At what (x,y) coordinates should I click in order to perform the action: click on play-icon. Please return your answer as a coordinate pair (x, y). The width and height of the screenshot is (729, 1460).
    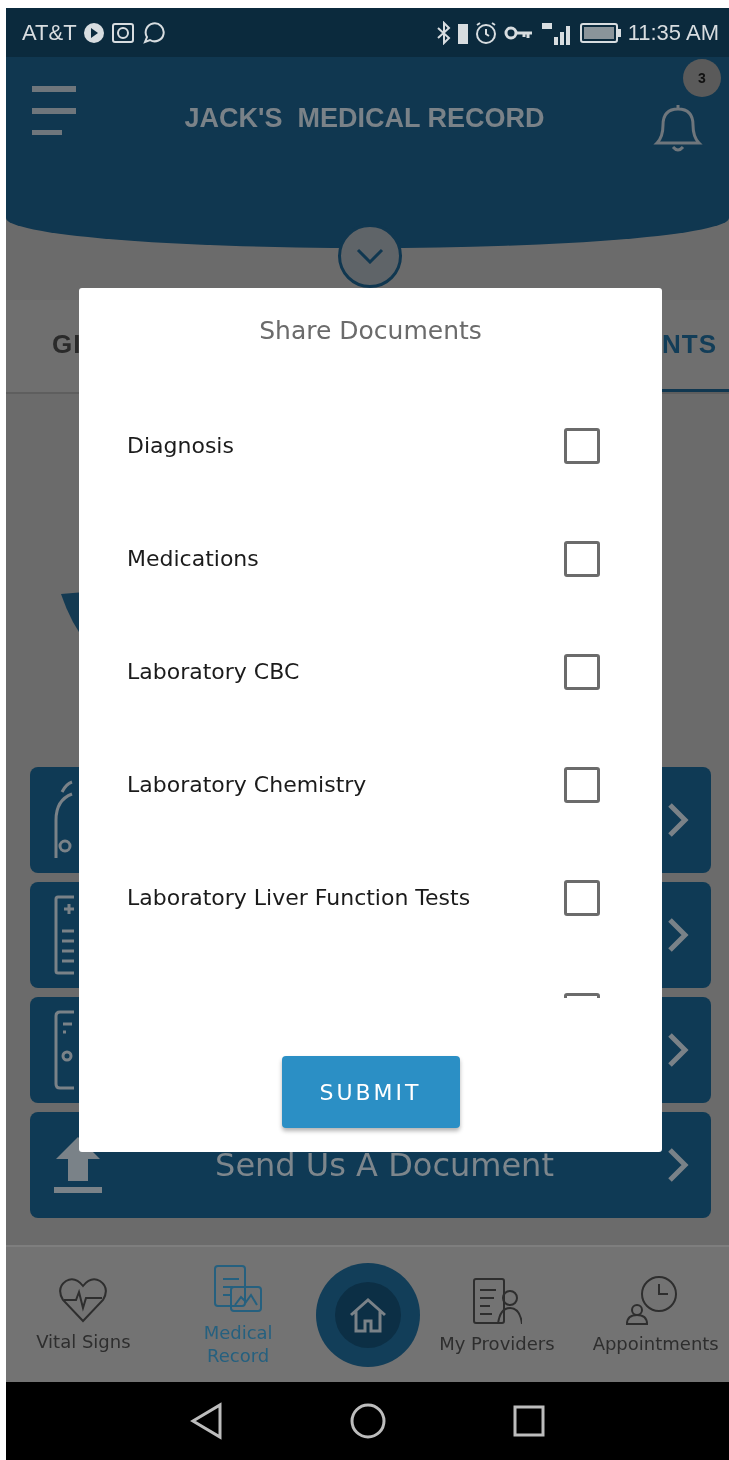
    Looking at the image, I should click on (93, 32).